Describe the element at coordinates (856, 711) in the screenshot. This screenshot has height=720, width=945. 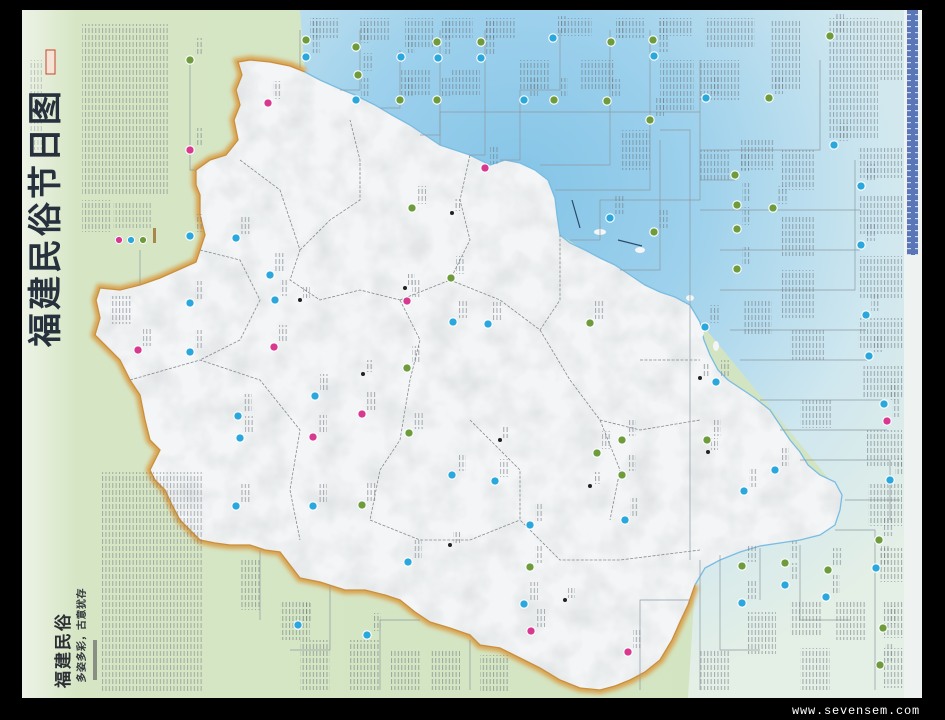
I see `watermark: www.sevensem.com` at that location.